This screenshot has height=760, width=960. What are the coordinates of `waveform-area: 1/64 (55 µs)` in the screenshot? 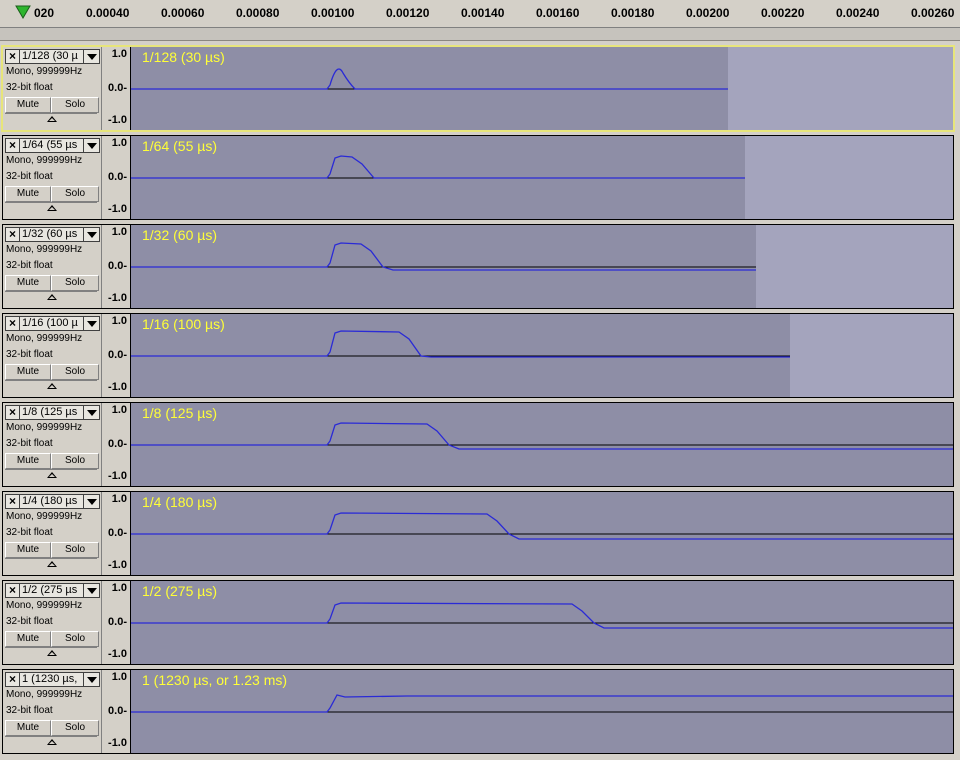 It's located at (542, 177).